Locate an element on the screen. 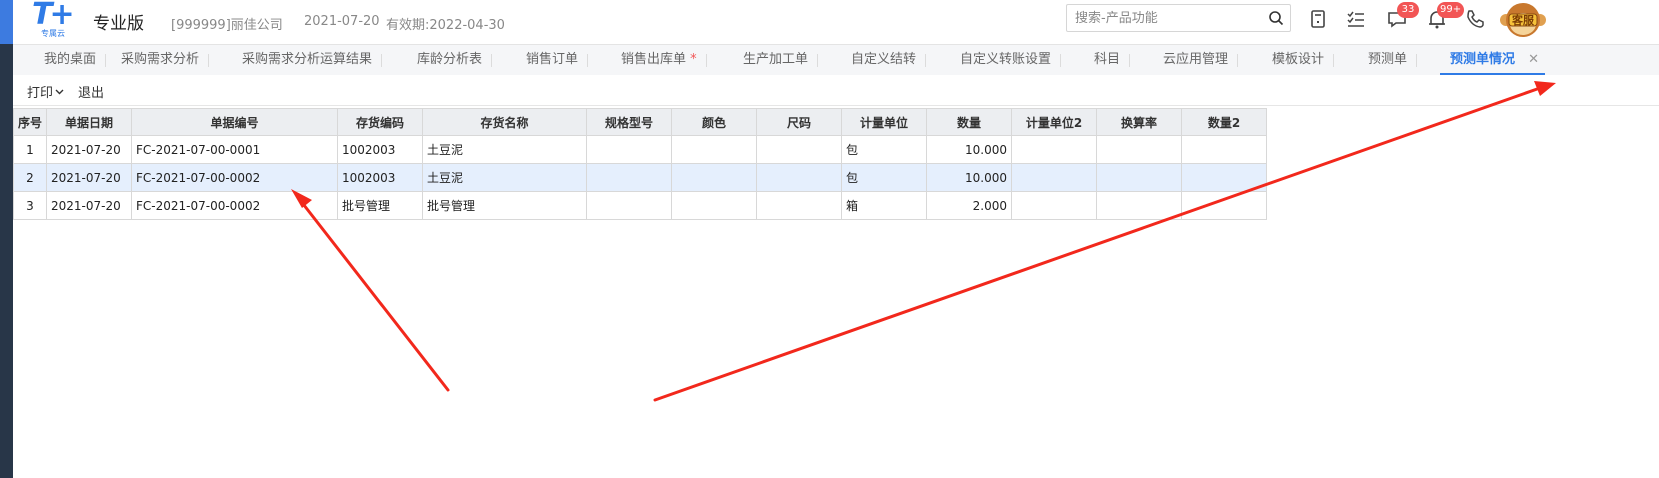 The height and width of the screenshot is (478, 1659). column-header: 换算率 is located at coordinates (1139, 122).